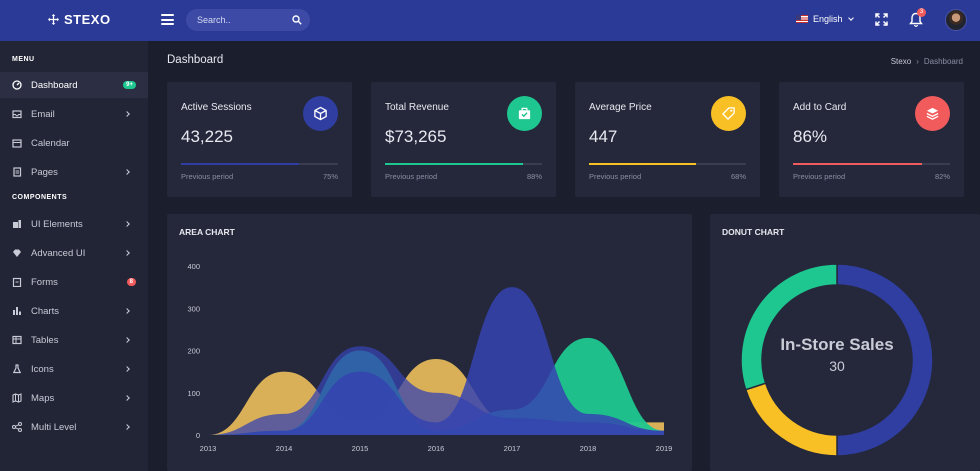  What do you see at coordinates (802, 19) in the screenshot?
I see `us-flag-icon` at bounding box center [802, 19].